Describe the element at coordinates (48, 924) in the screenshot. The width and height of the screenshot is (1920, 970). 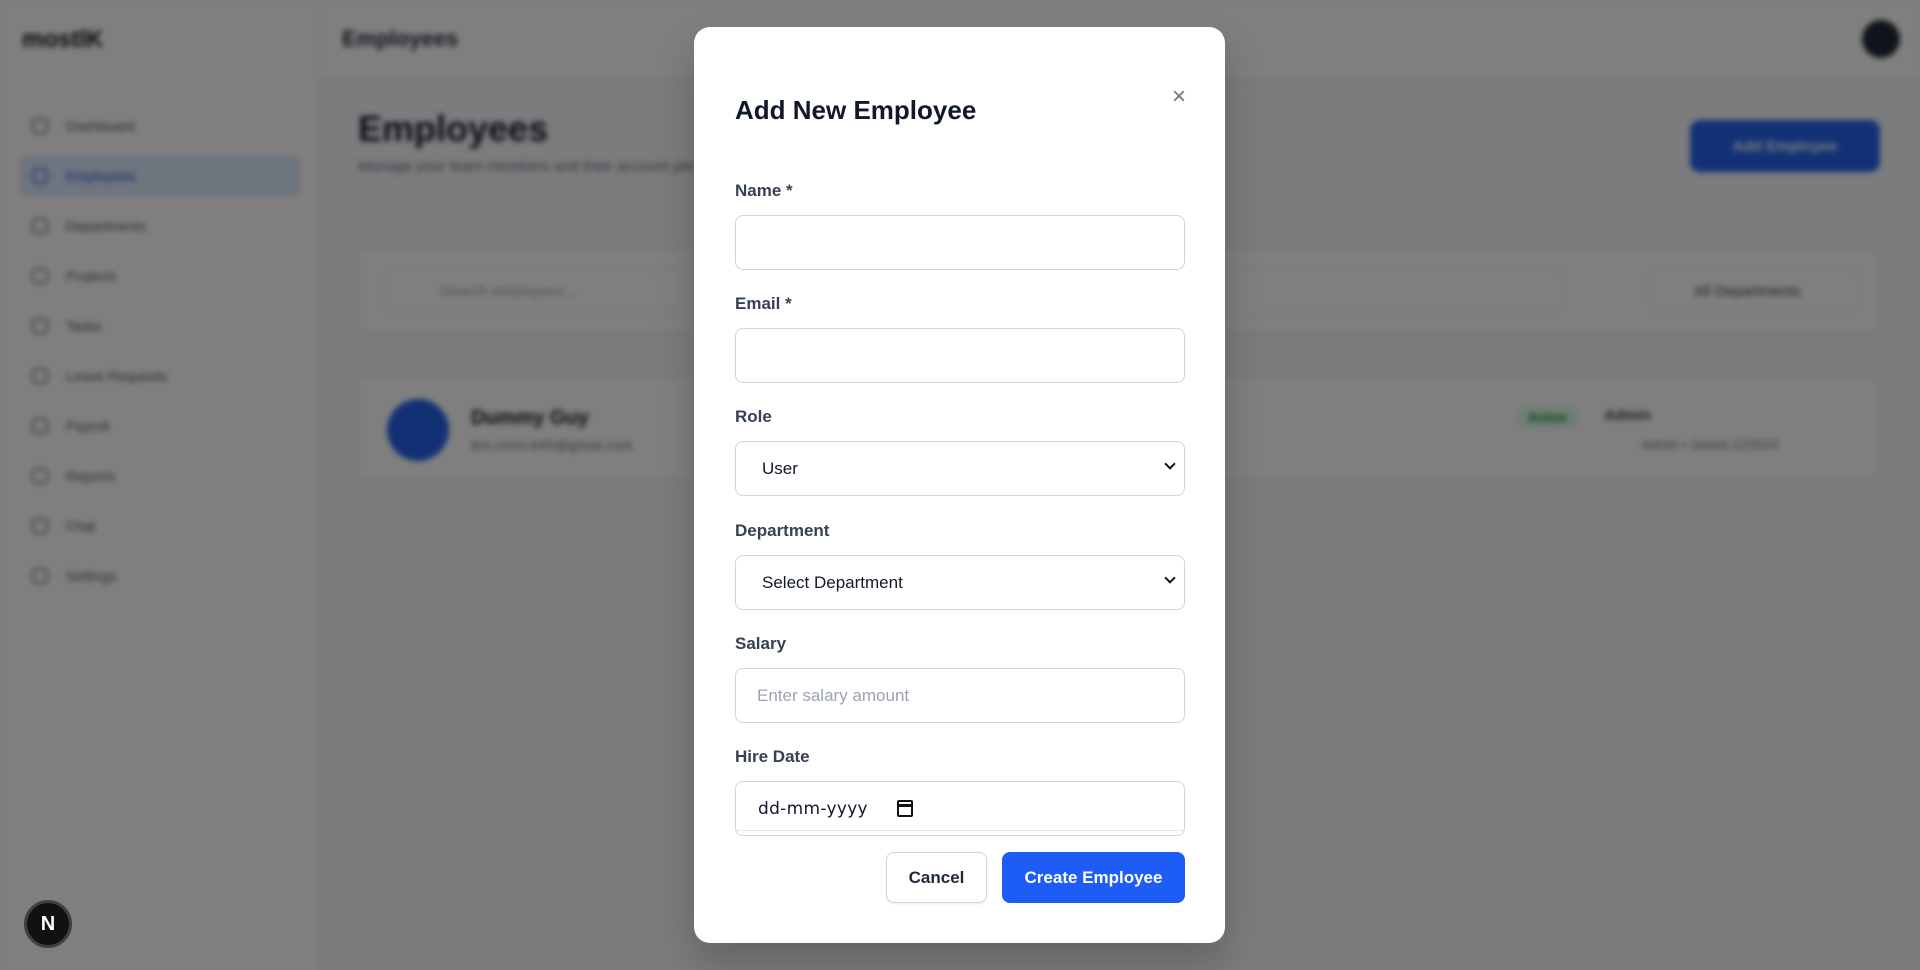
I see `dev-tools-badge: N` at that location.